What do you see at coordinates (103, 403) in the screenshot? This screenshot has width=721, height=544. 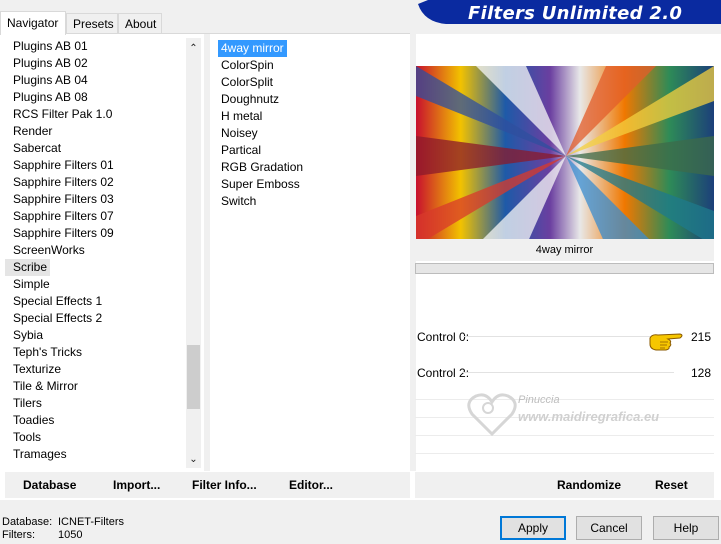 I see `category-item: Tilers` at bounding box center [103, 403].